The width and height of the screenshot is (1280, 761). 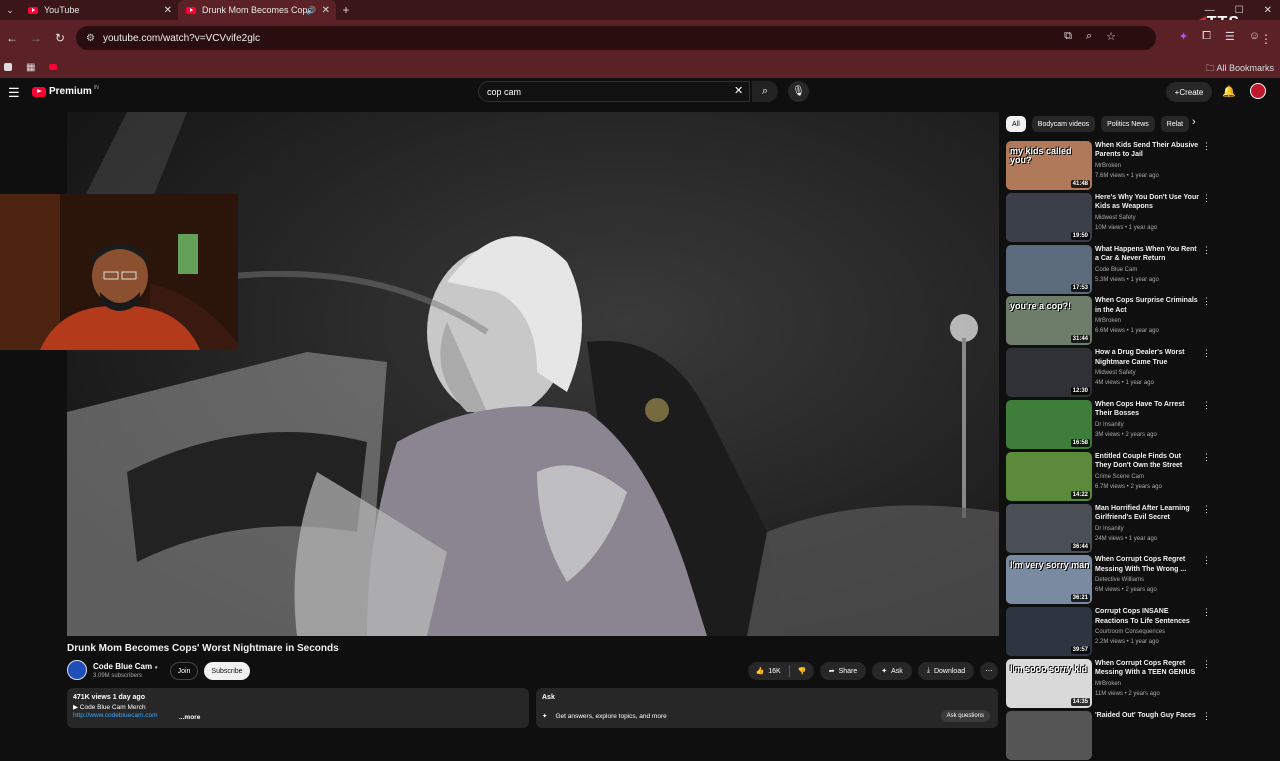 I want to click on chevron-right-icon: ›, so click(x=1194, y=122).